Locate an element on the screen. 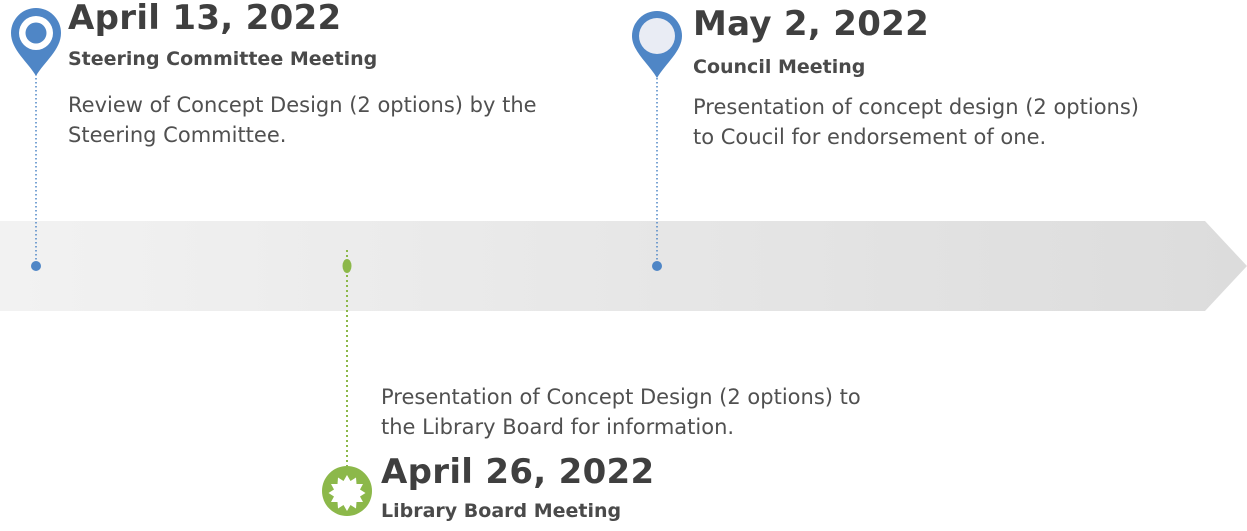 The image size is (1247, 531). starburst-badge-icon is located at coordinates (347, 491).